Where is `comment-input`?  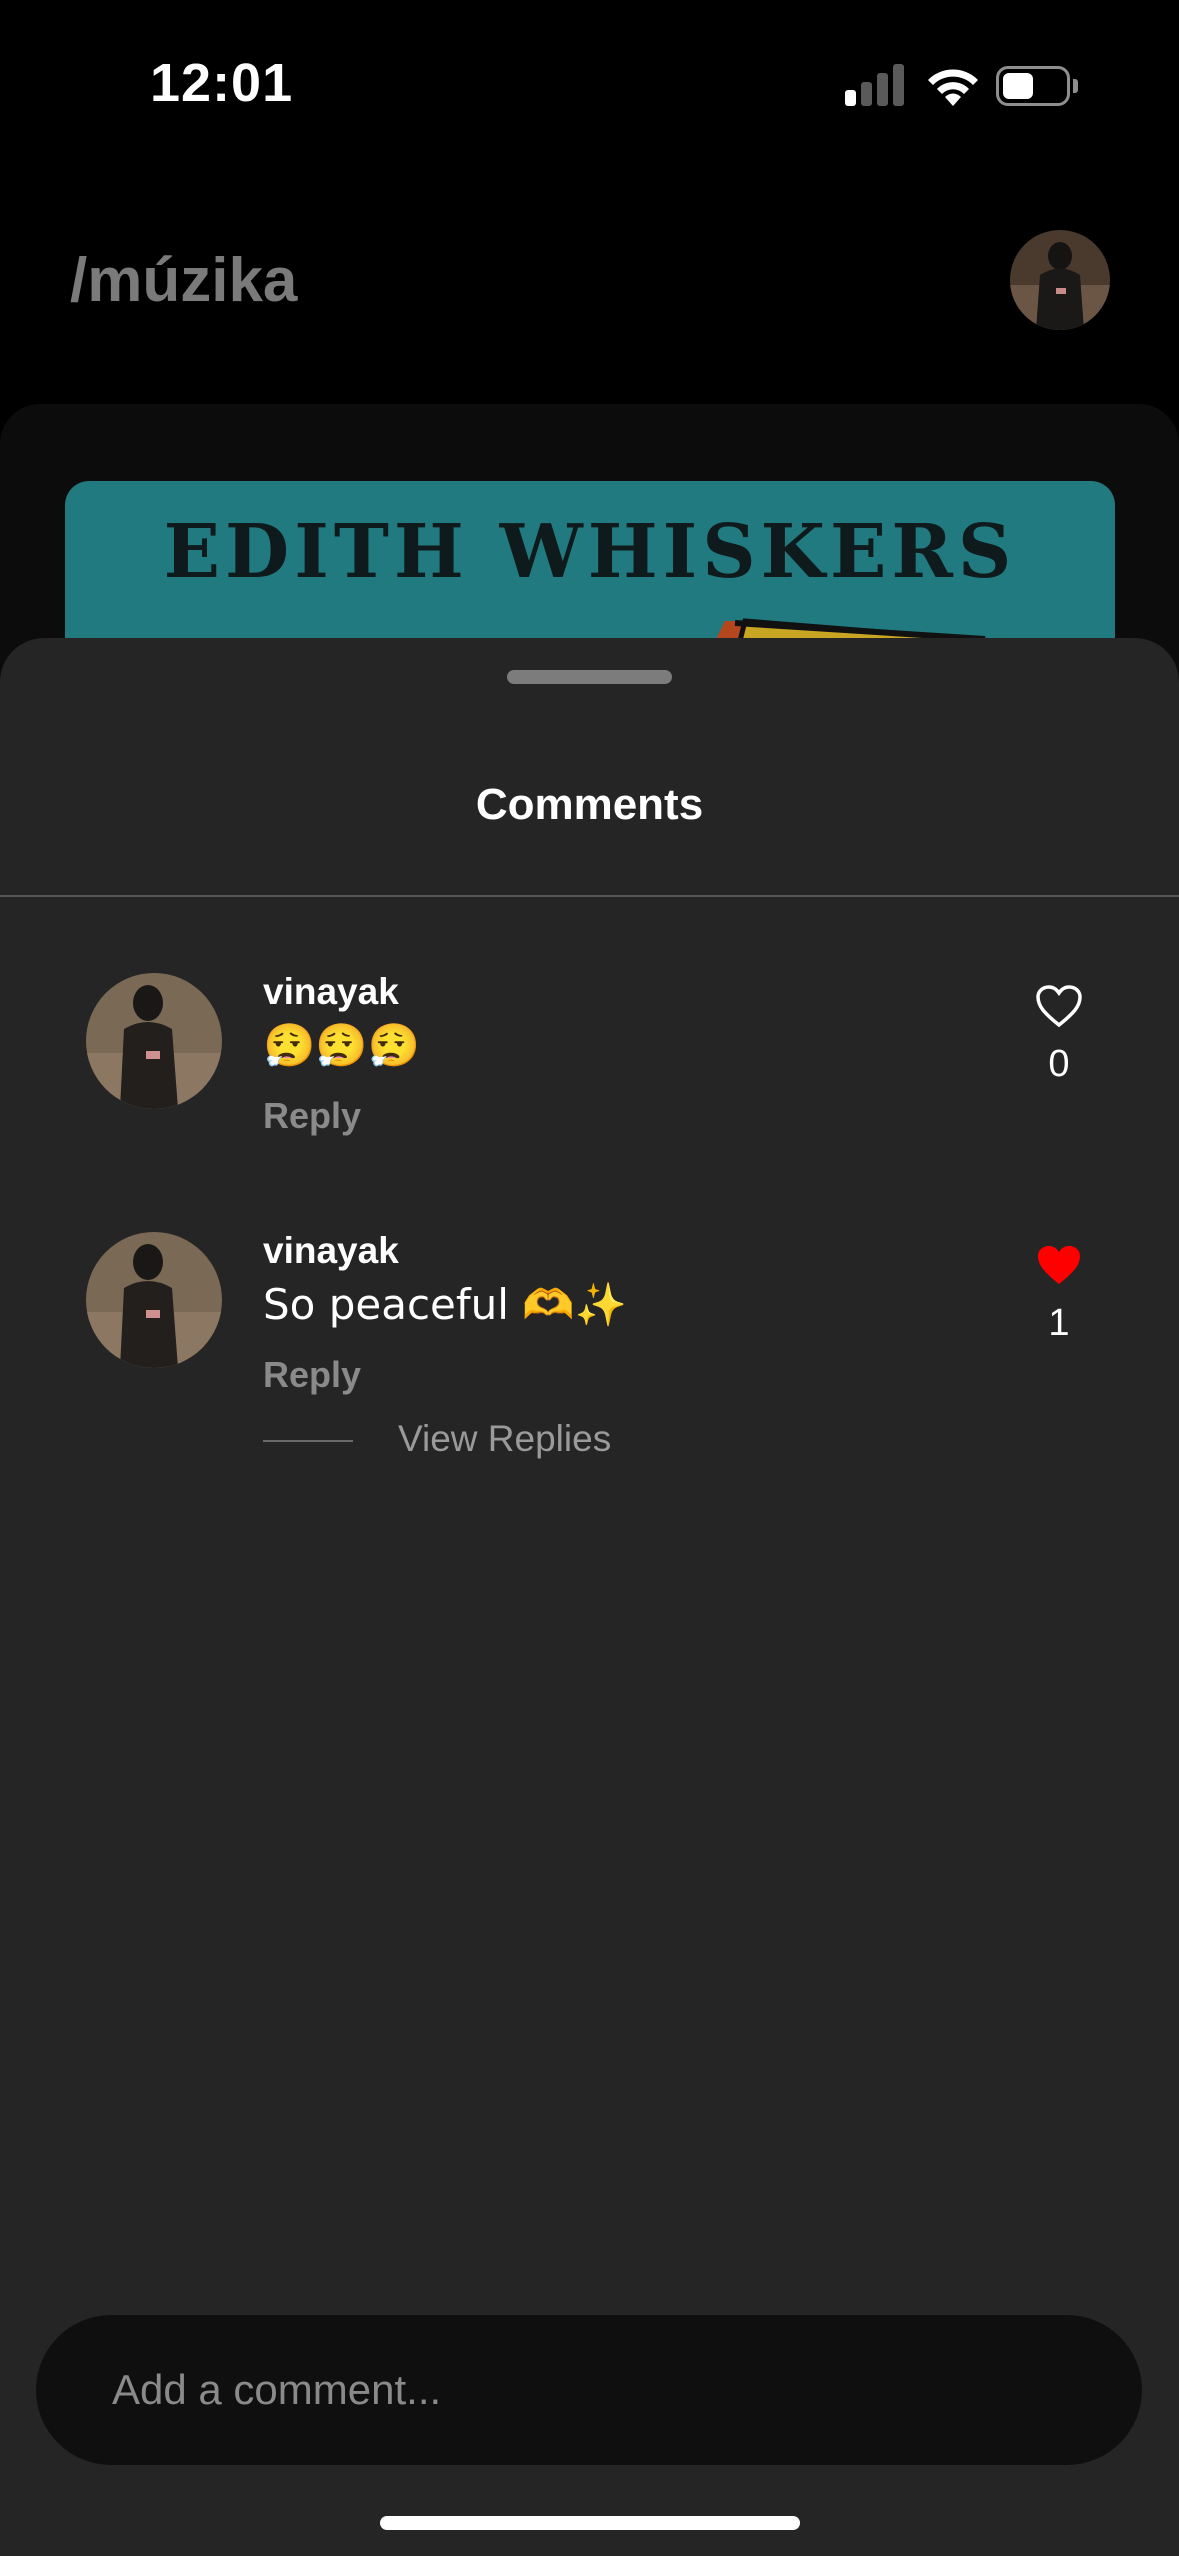
comment-input is located at coordinates (589, 2390).